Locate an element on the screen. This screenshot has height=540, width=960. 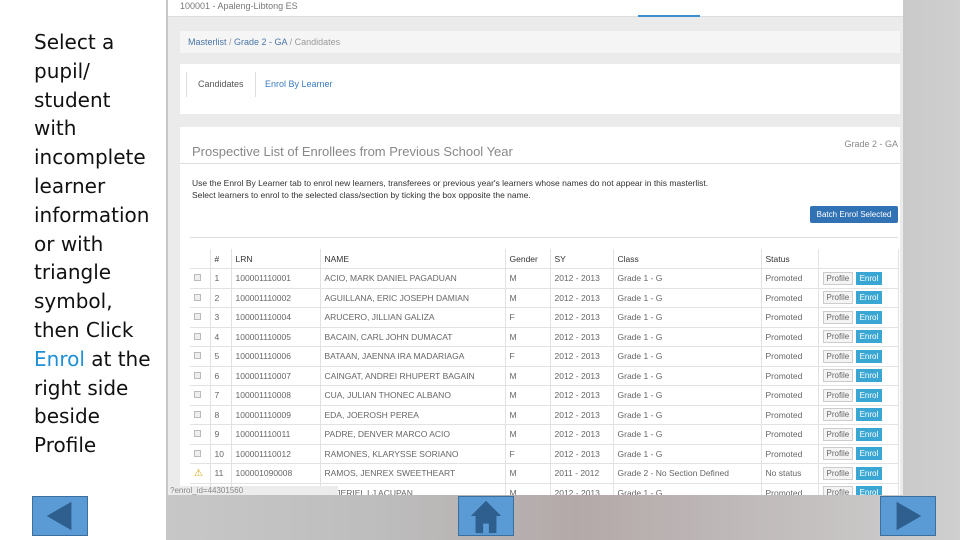
col-lrn: LRN is located at coordinates (276, 259).